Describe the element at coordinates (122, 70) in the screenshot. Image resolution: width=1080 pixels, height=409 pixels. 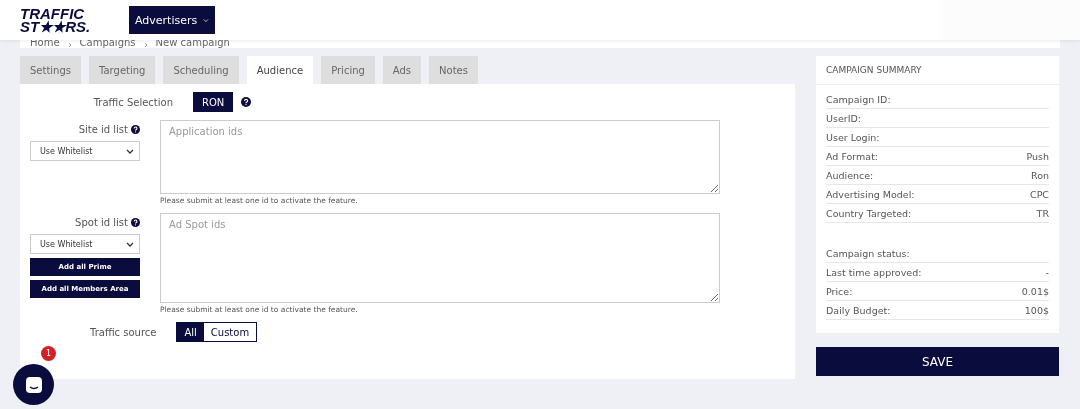
I see `tab: Targeting` at that location.